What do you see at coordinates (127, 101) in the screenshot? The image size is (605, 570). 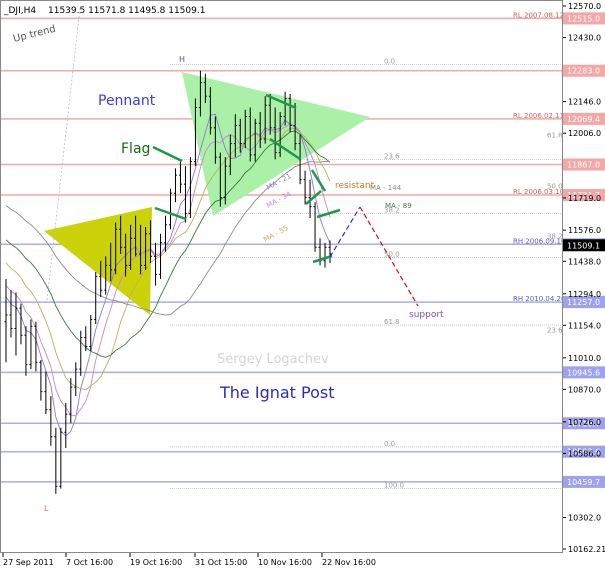 I see `pennant-label: Pennant` at bounding box center [127, 101].